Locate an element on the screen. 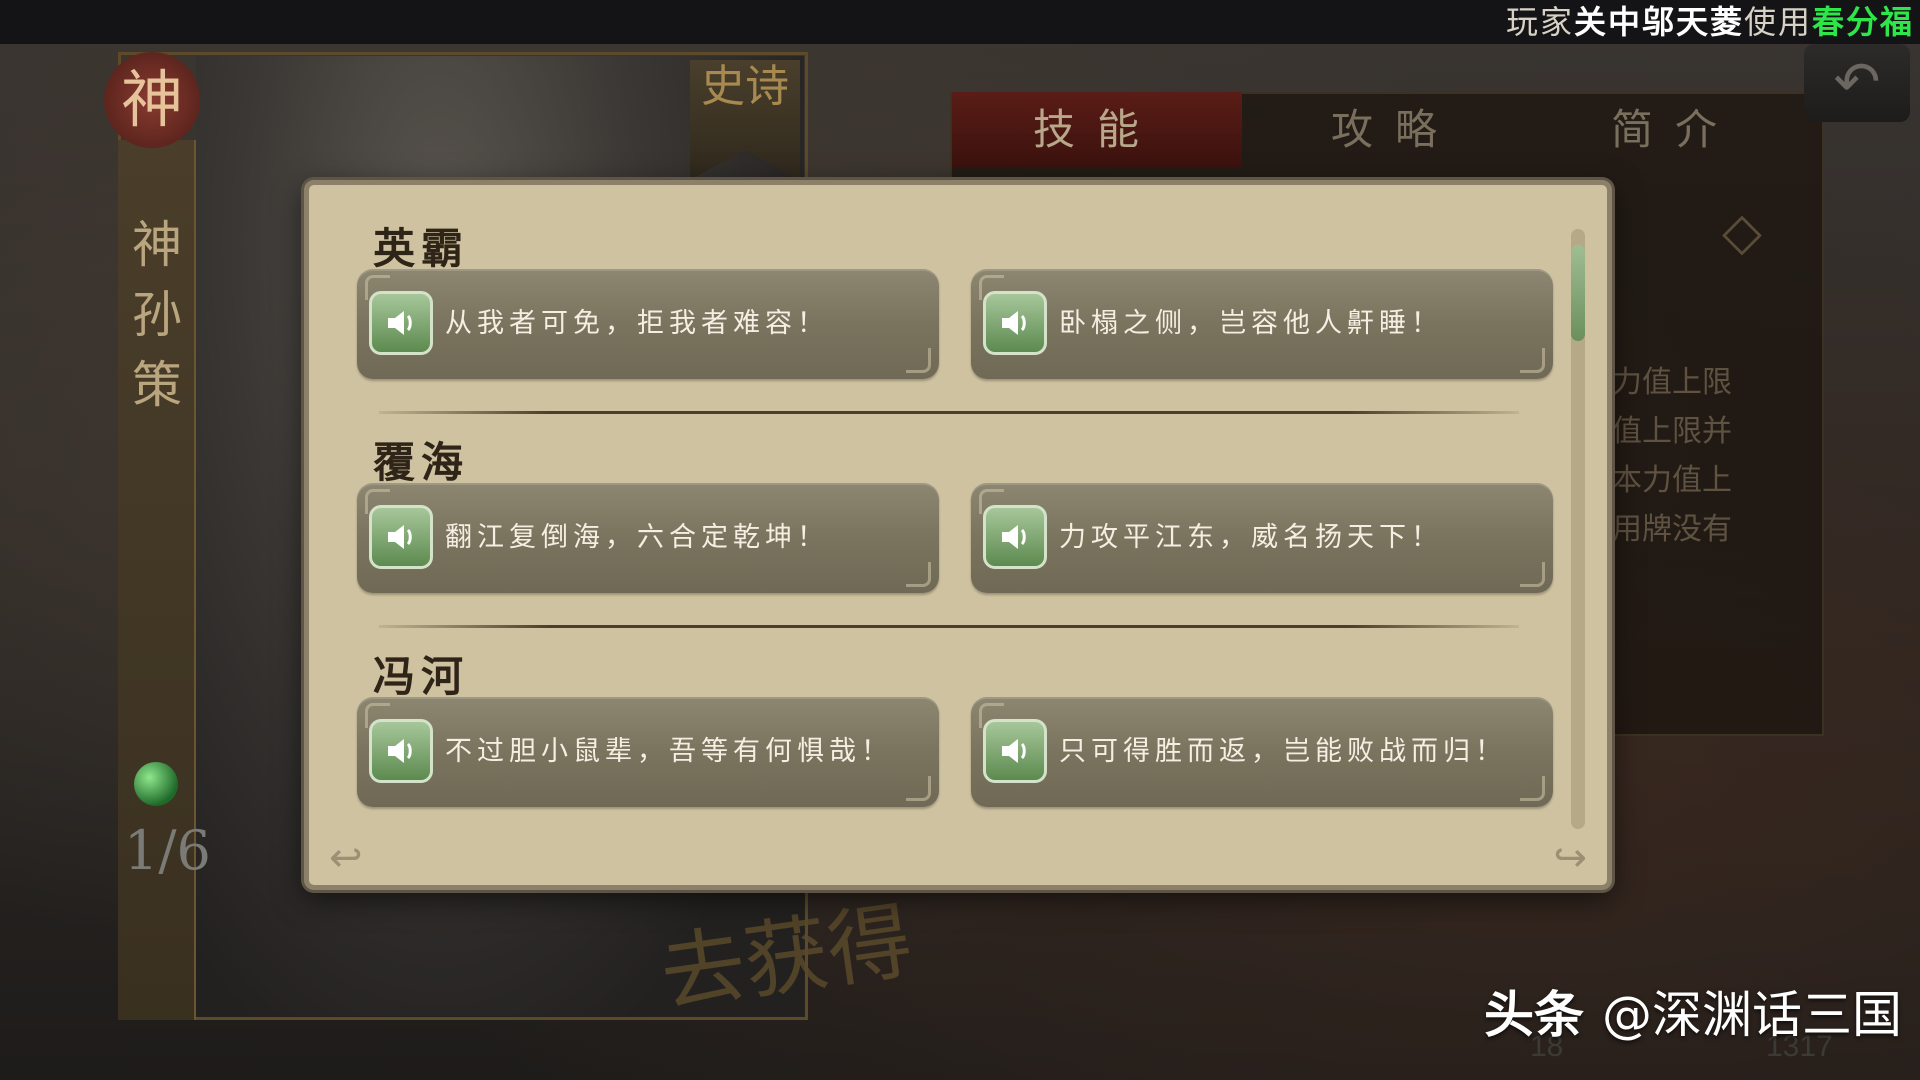 The image size is (1920, 1080). voice-line-text: 只可得胜而返，岂能败战而归！ is located at coordinates (1283, 751).